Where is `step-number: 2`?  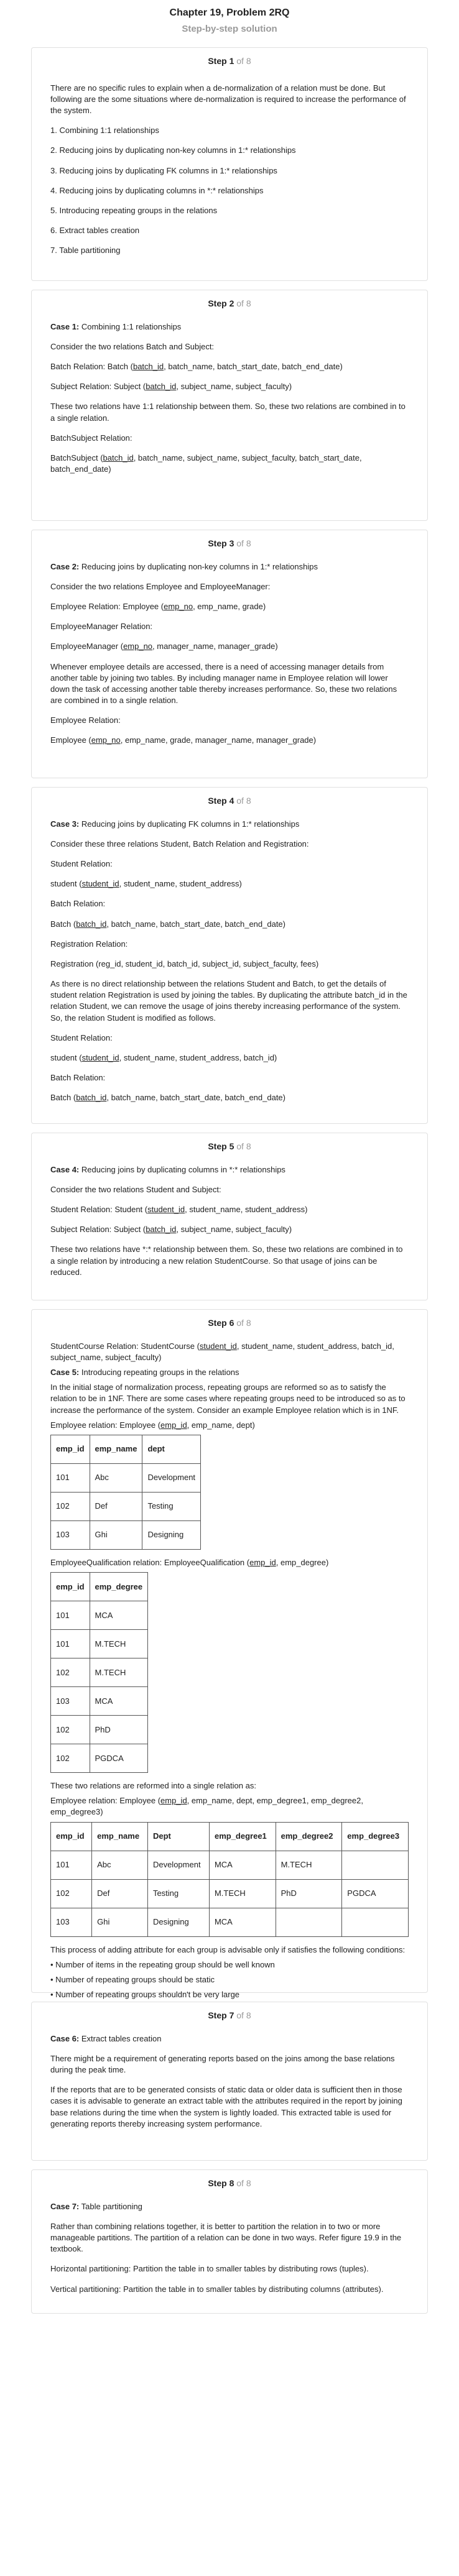 step-number: 2 is located at coordinates (232, 303).